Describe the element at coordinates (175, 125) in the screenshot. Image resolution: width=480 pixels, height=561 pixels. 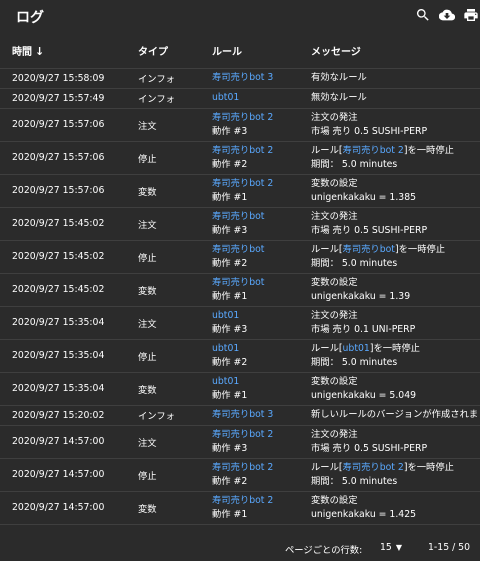
I see `cell-type: 注文` at that location.